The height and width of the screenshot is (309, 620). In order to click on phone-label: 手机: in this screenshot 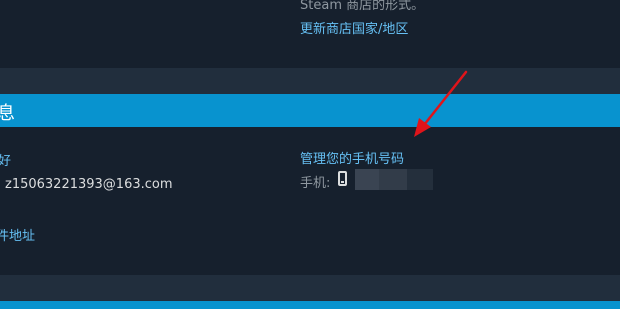, I will do `click(315, 183)`.